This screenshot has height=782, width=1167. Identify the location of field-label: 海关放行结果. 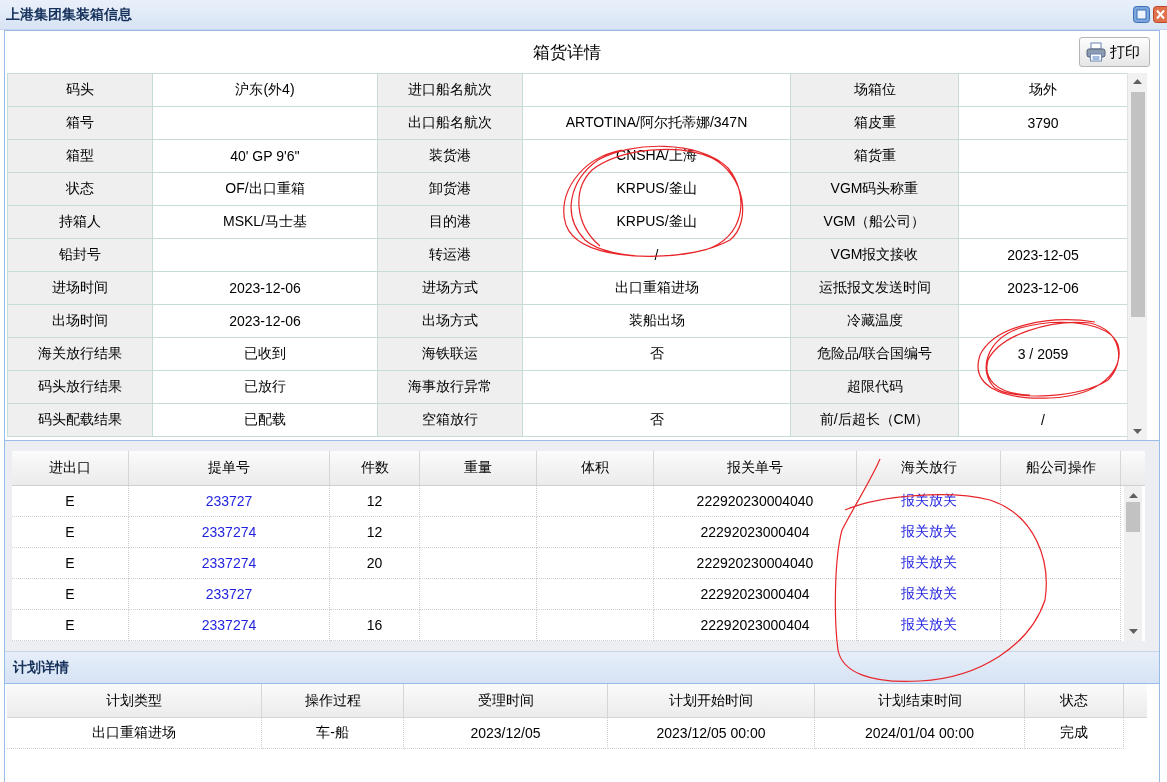
(80, 354).